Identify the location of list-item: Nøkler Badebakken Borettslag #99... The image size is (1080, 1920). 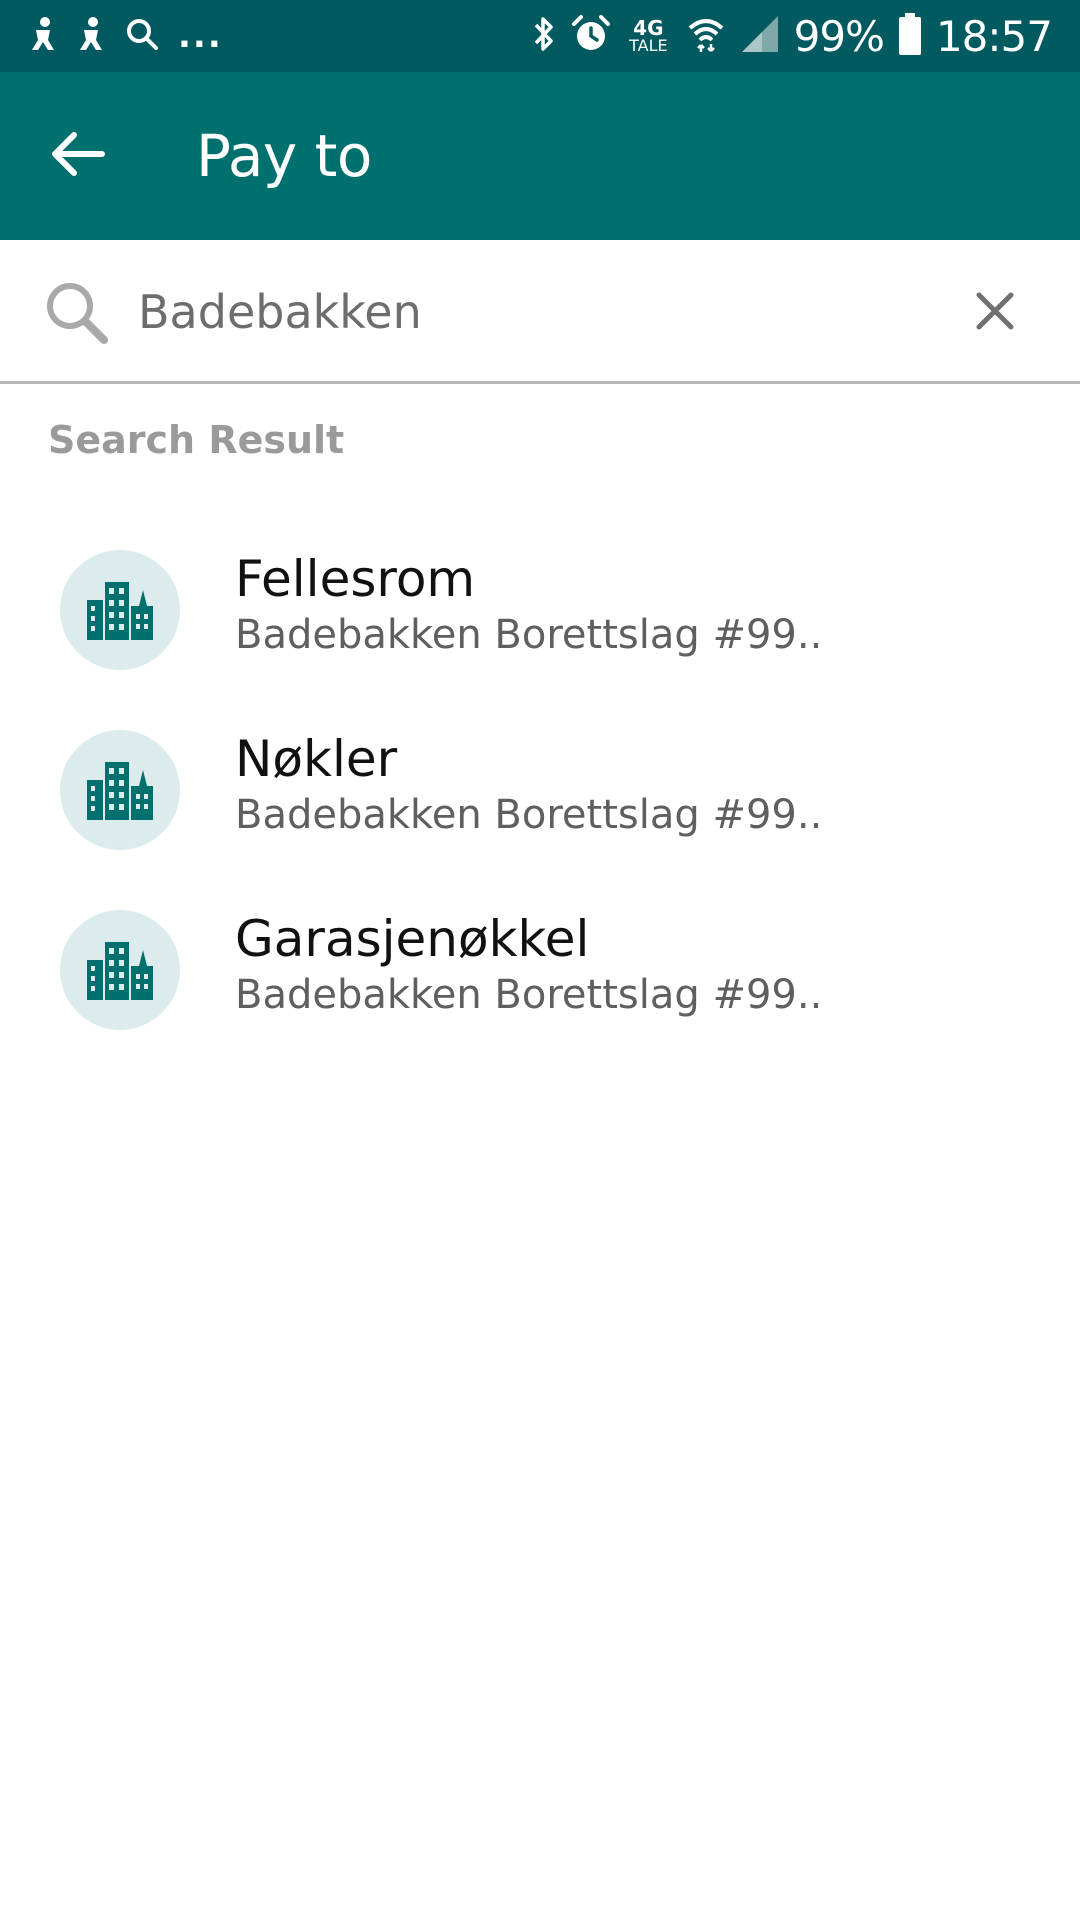
(540, 790).